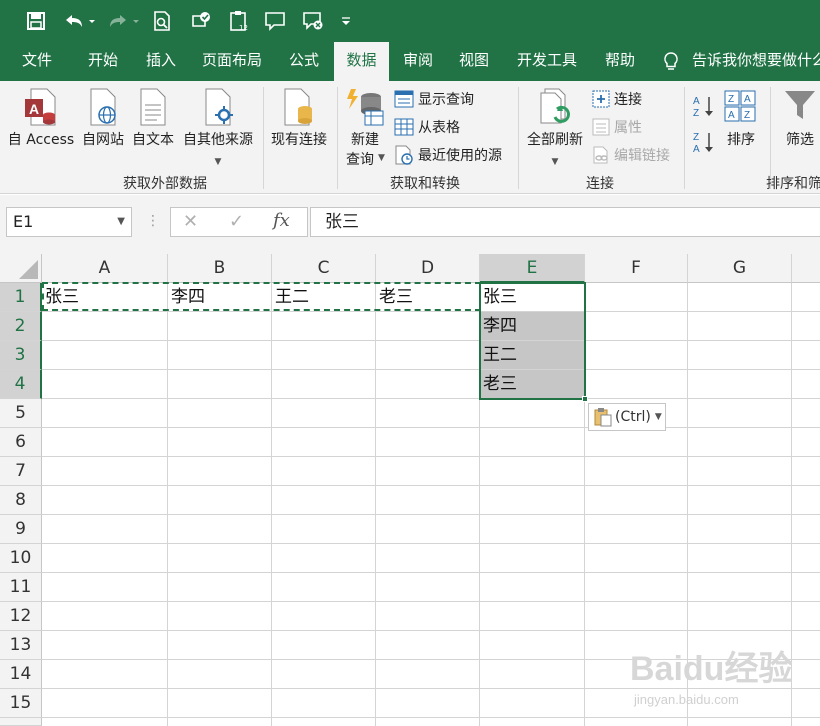 This screenshot has width=820, height=726. What do you see at coordinates (740, 268) in the screenshot?
I see `column-header-g: G` at bounding box center [740, 268].